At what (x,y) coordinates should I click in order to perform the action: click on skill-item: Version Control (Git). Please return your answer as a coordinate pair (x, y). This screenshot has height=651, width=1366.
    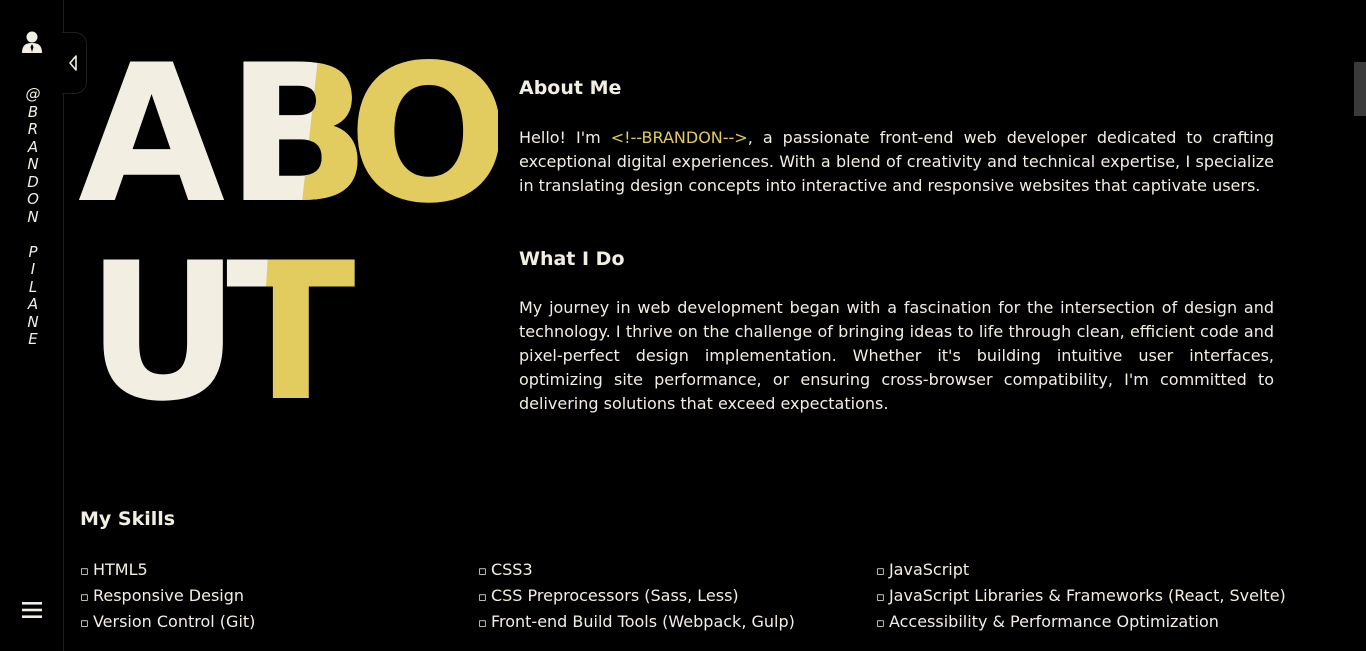
    Looking at the image, I should click on (279, 623).